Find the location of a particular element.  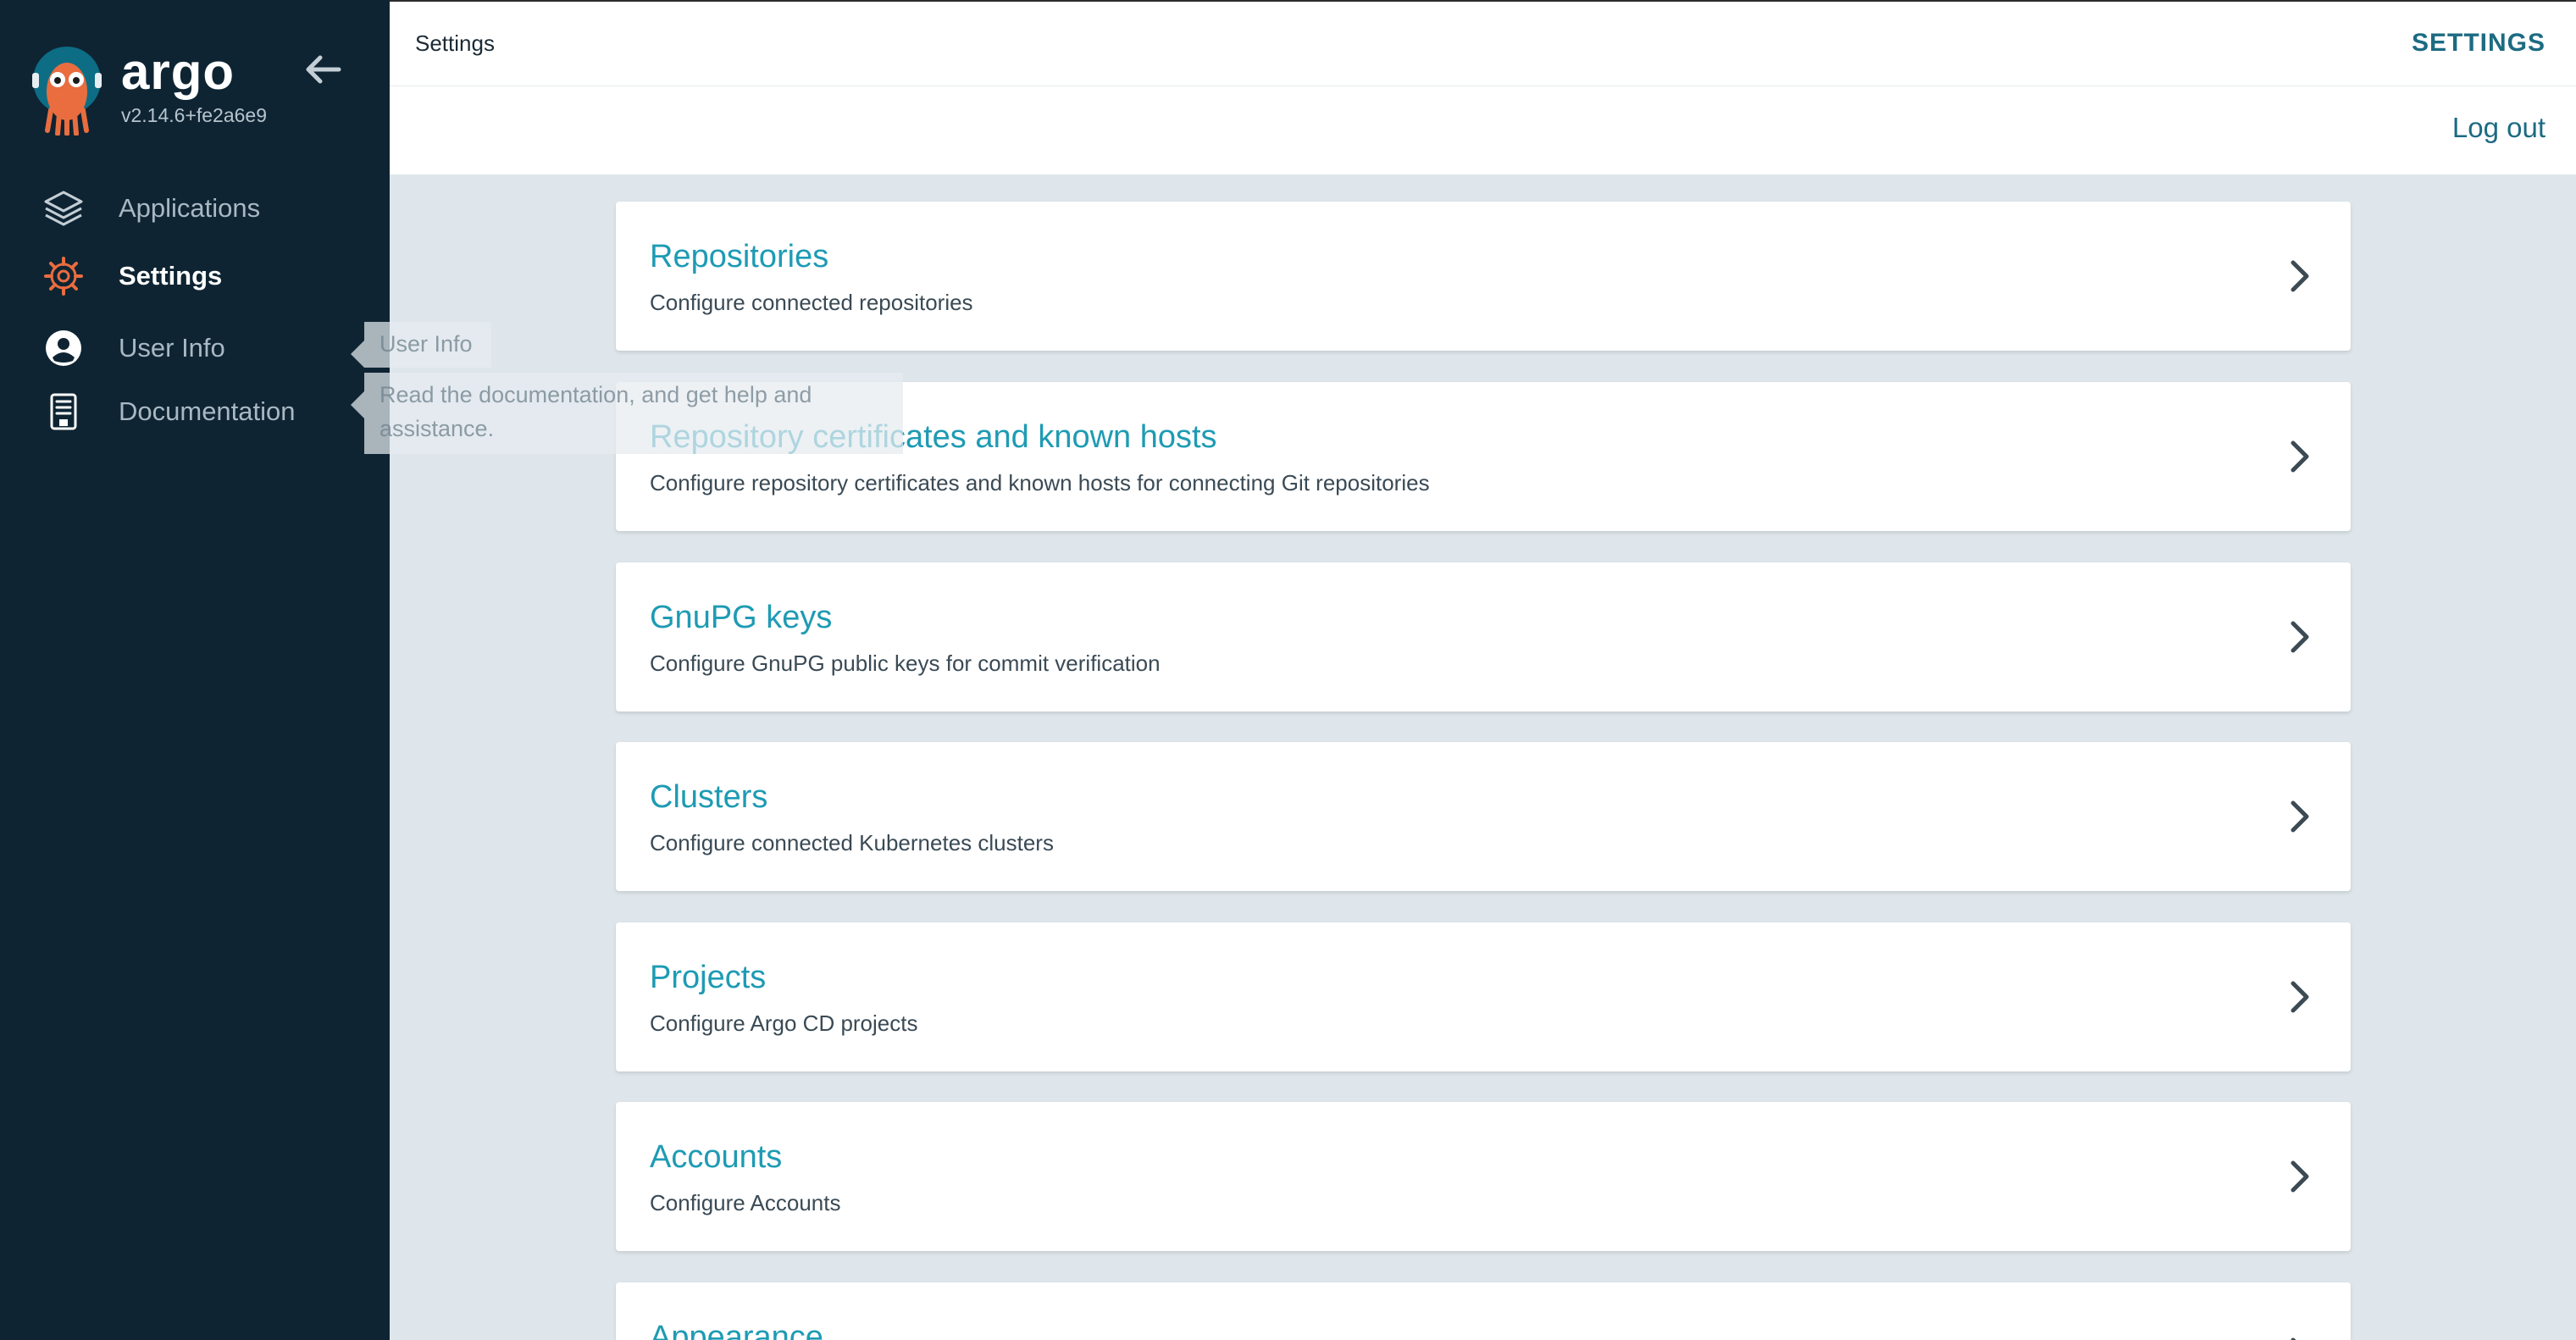

brand-name: argo is located at coordinates (178, 71).